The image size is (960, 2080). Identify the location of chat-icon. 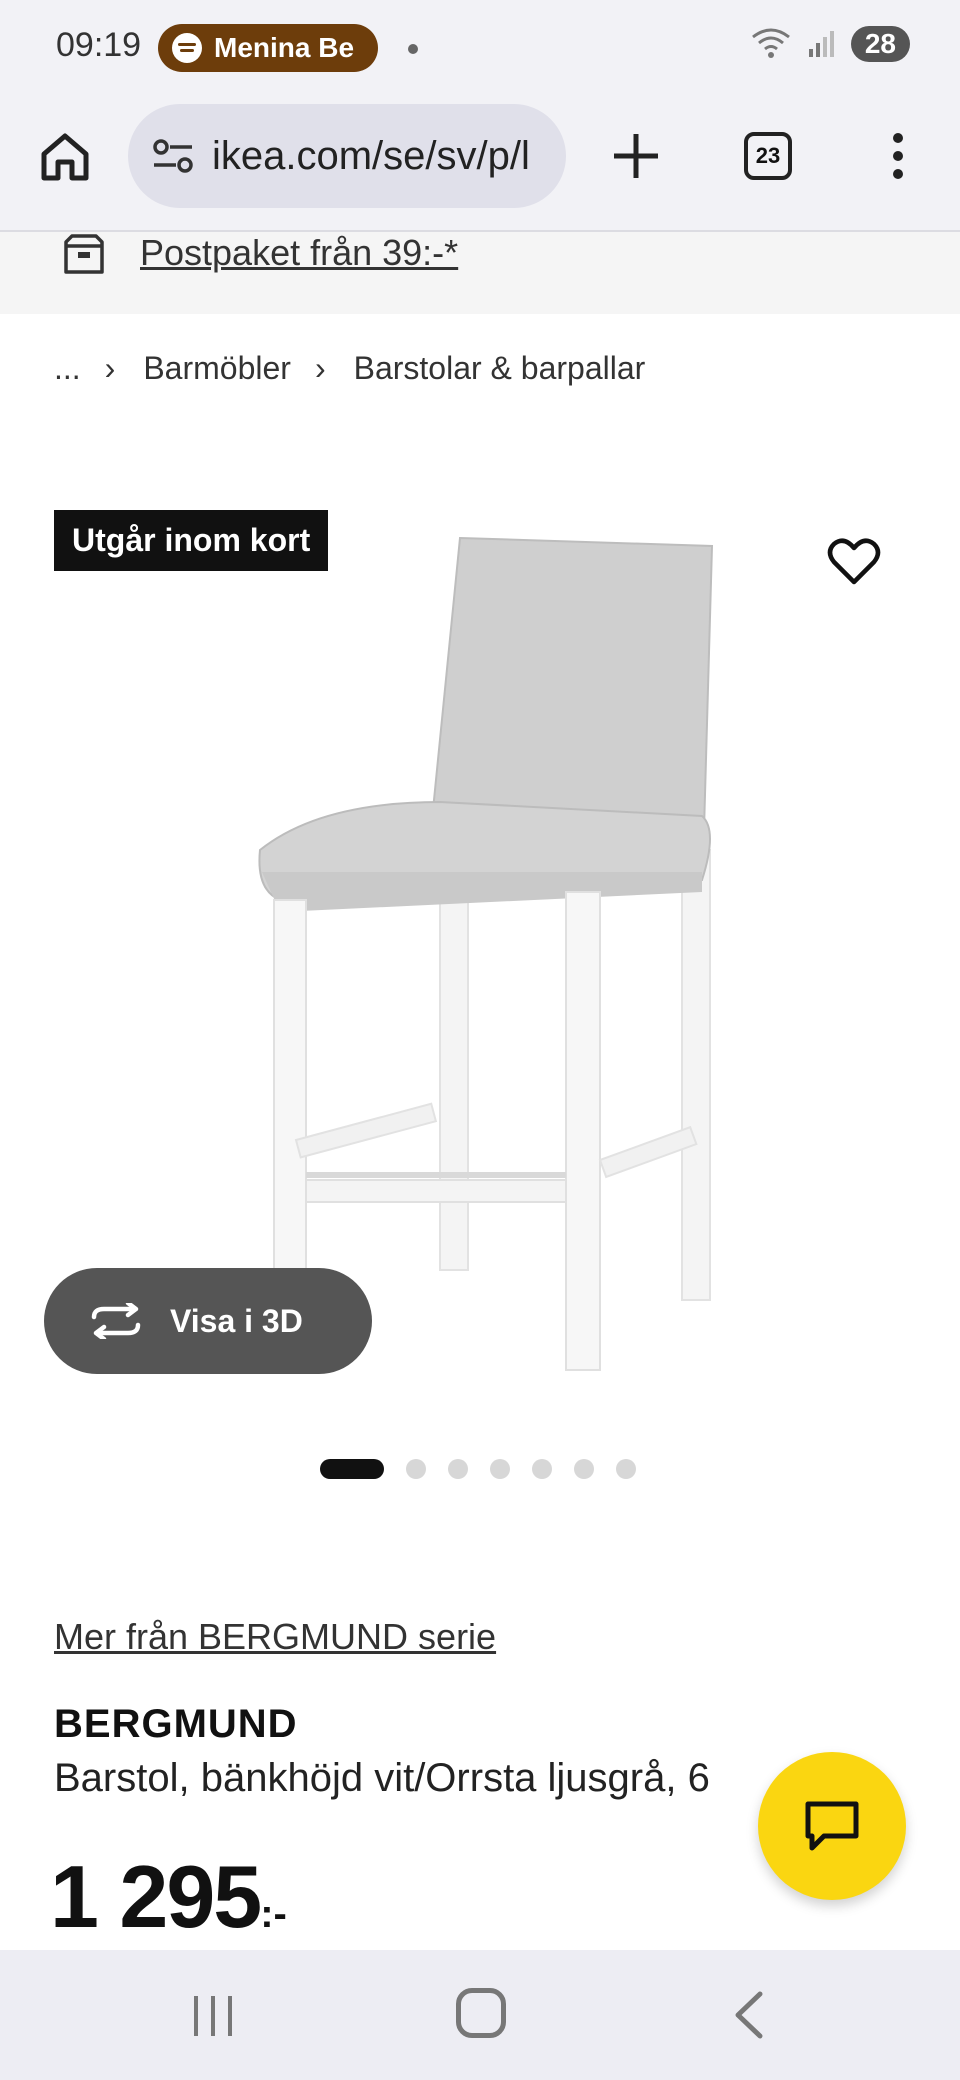
(832, 1826).